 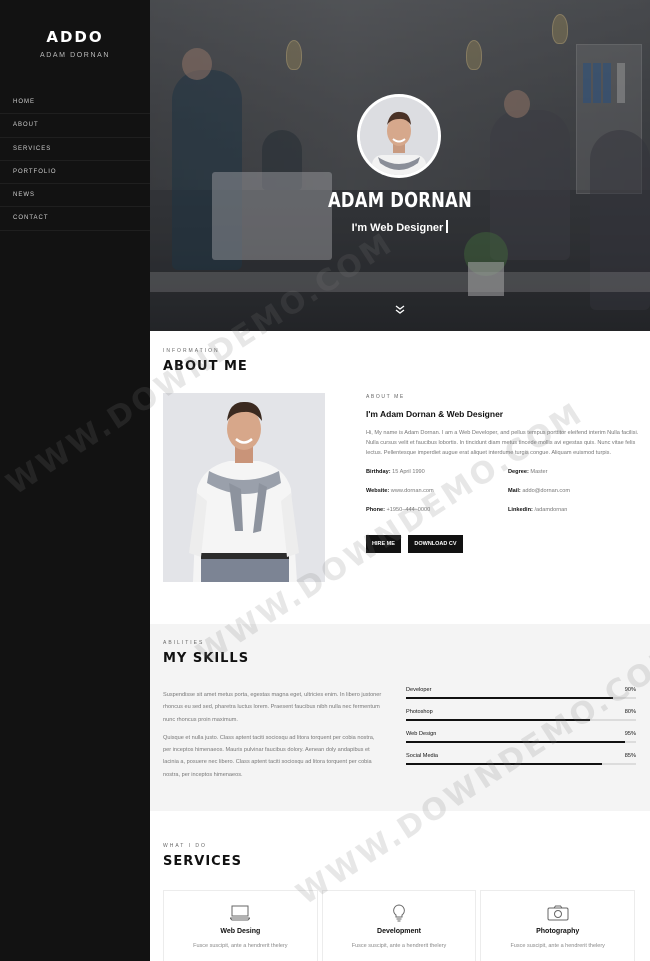 I want to click on fact-degree: Degree: Master, so click(x=568, y=472).